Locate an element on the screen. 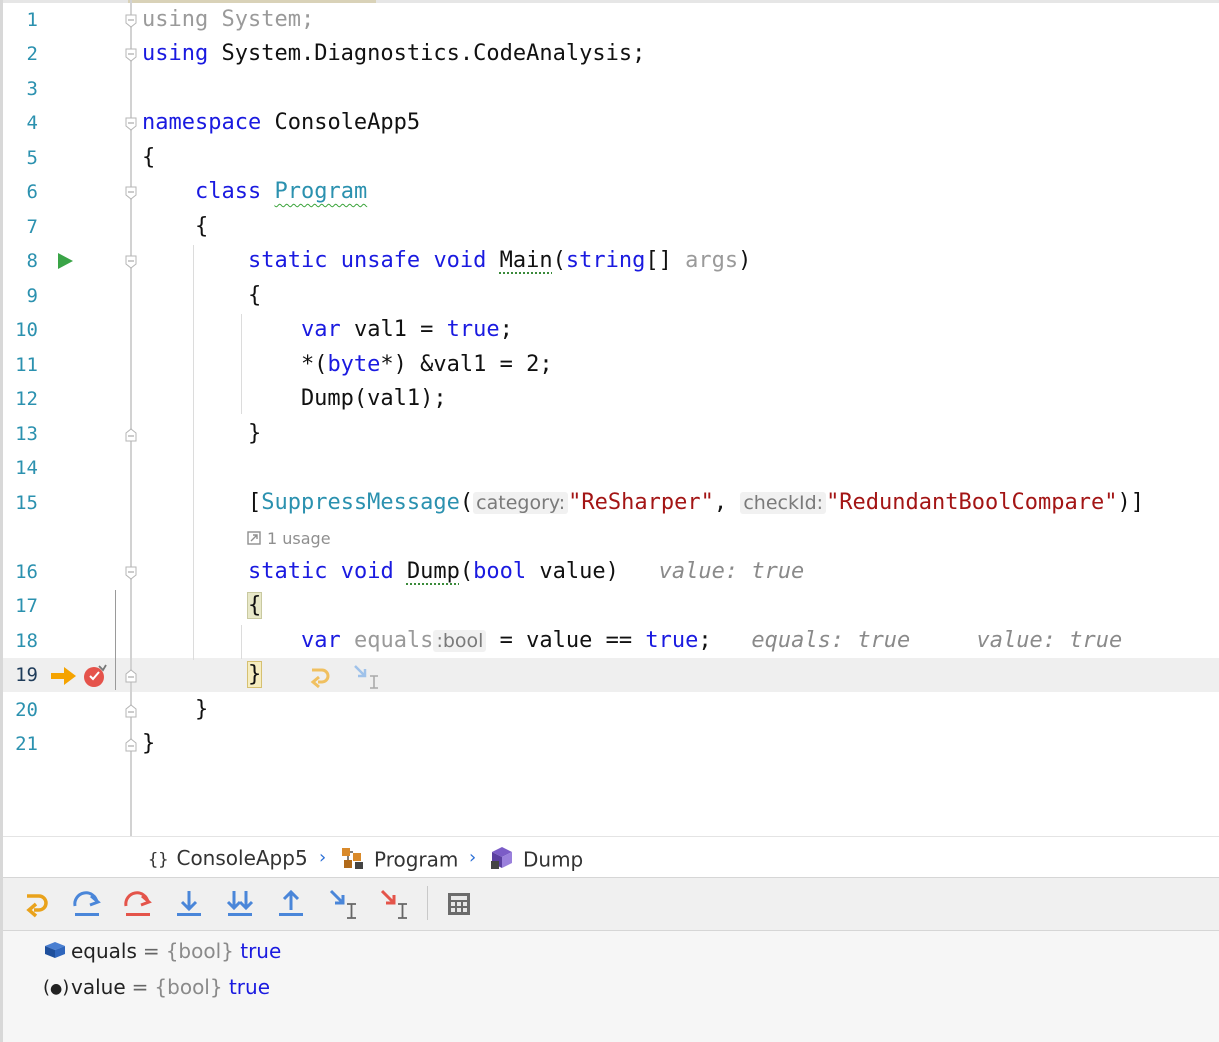 This screenshot has width=1219, height=1042. code-line: 12 Dump(val1); is located at coordinates (609, 399).